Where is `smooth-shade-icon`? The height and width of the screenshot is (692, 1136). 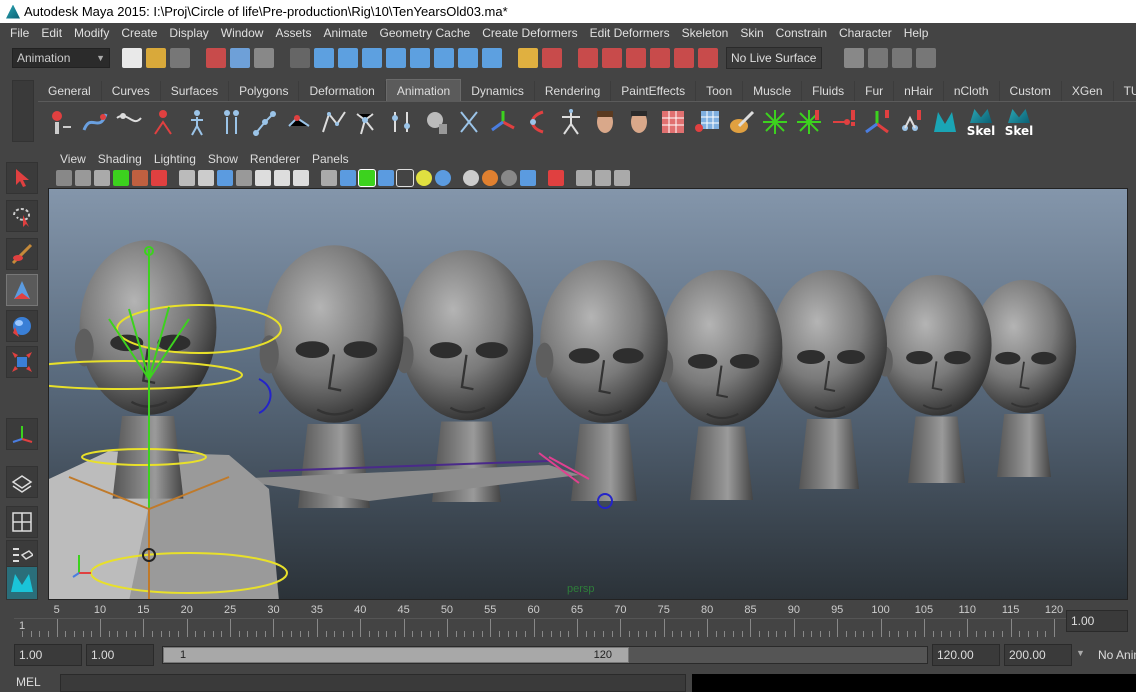
smooth-shade-icon is located at coordinates (348, 178).